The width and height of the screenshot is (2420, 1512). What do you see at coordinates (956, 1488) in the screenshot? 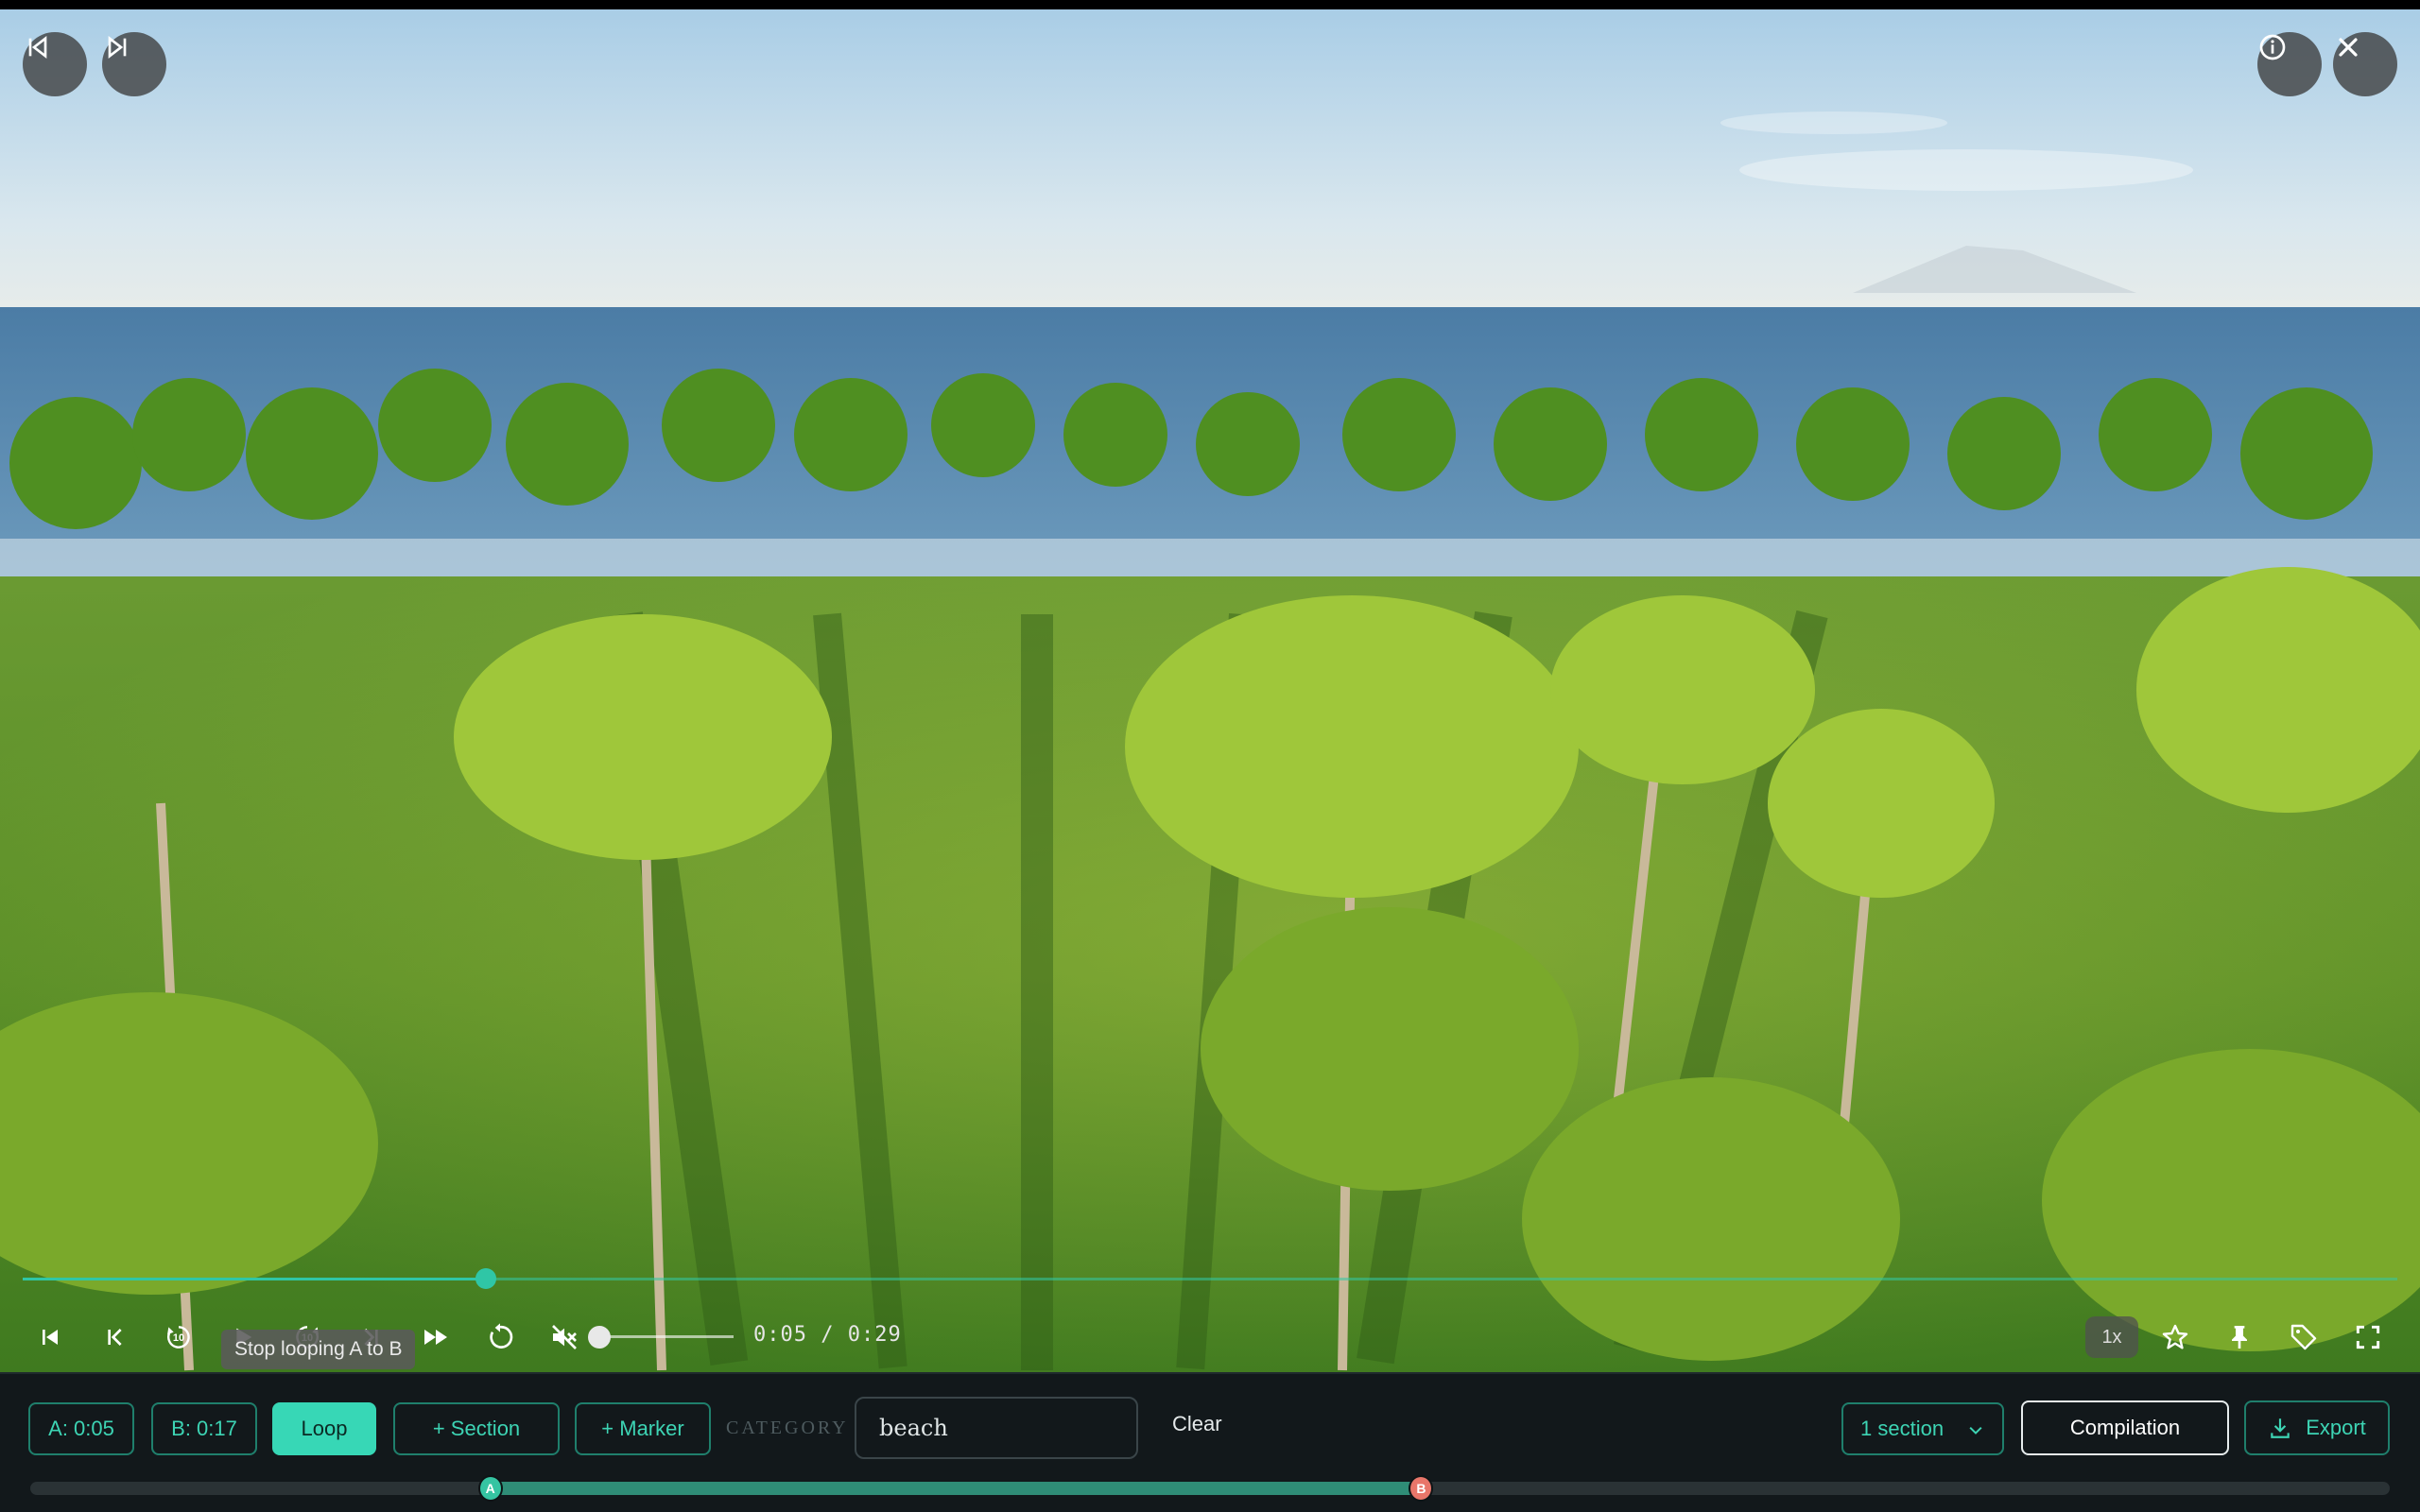
I see `loop-range-fill` at bounding box center [956, 1488].